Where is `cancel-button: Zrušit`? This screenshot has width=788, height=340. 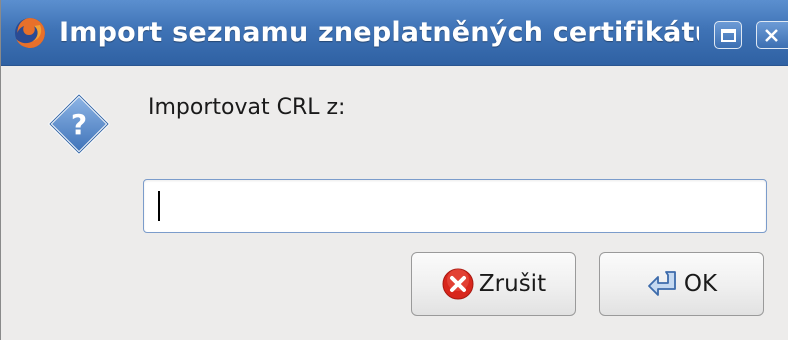 cancel-button: Zrušit is located at coordinates (493, 284).